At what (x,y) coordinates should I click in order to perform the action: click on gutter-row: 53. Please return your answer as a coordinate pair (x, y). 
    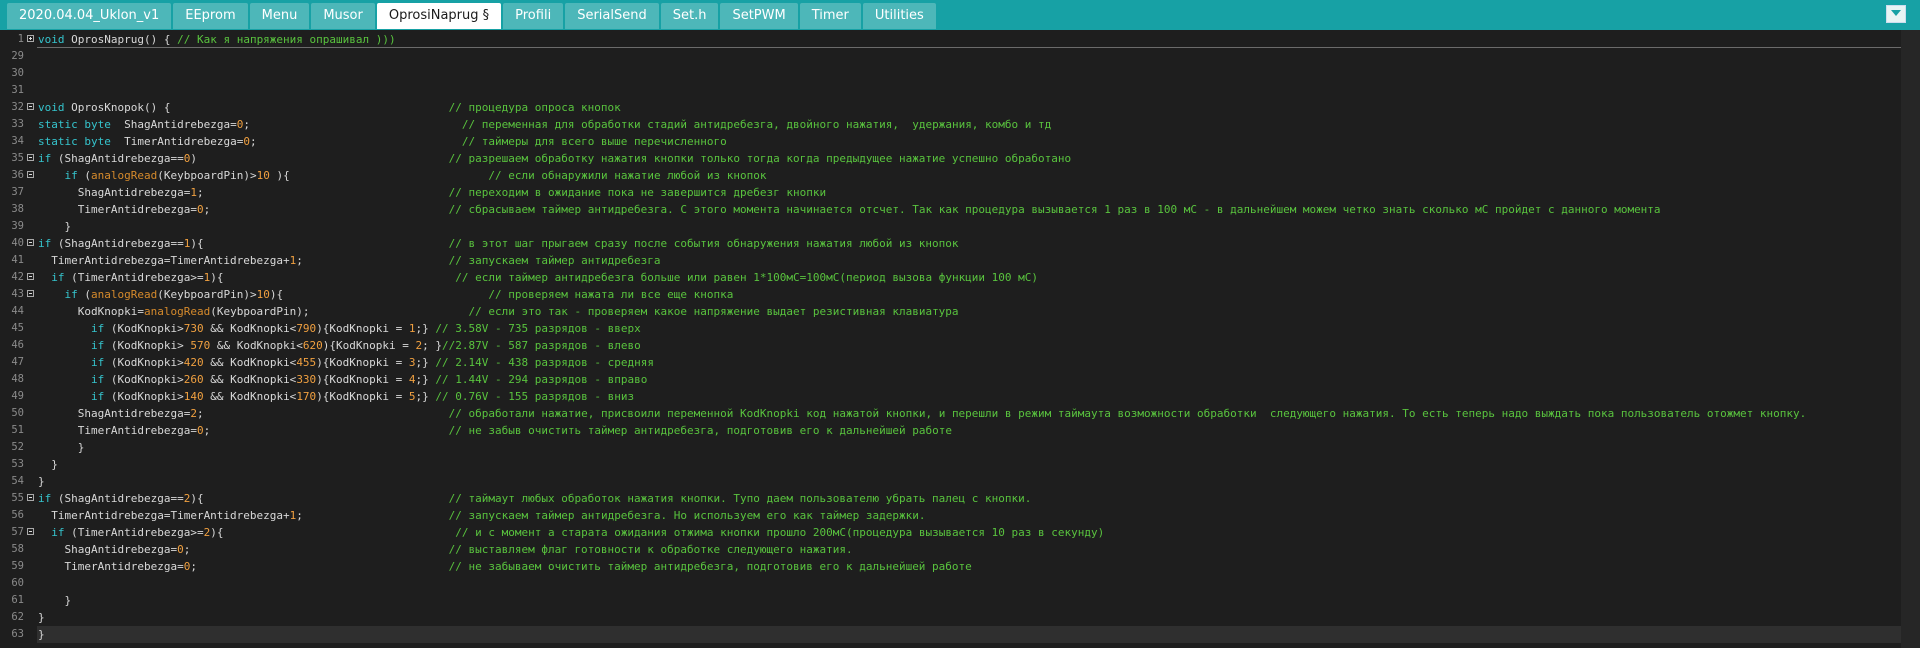
    Looking at the image, I should click on (18, 464).